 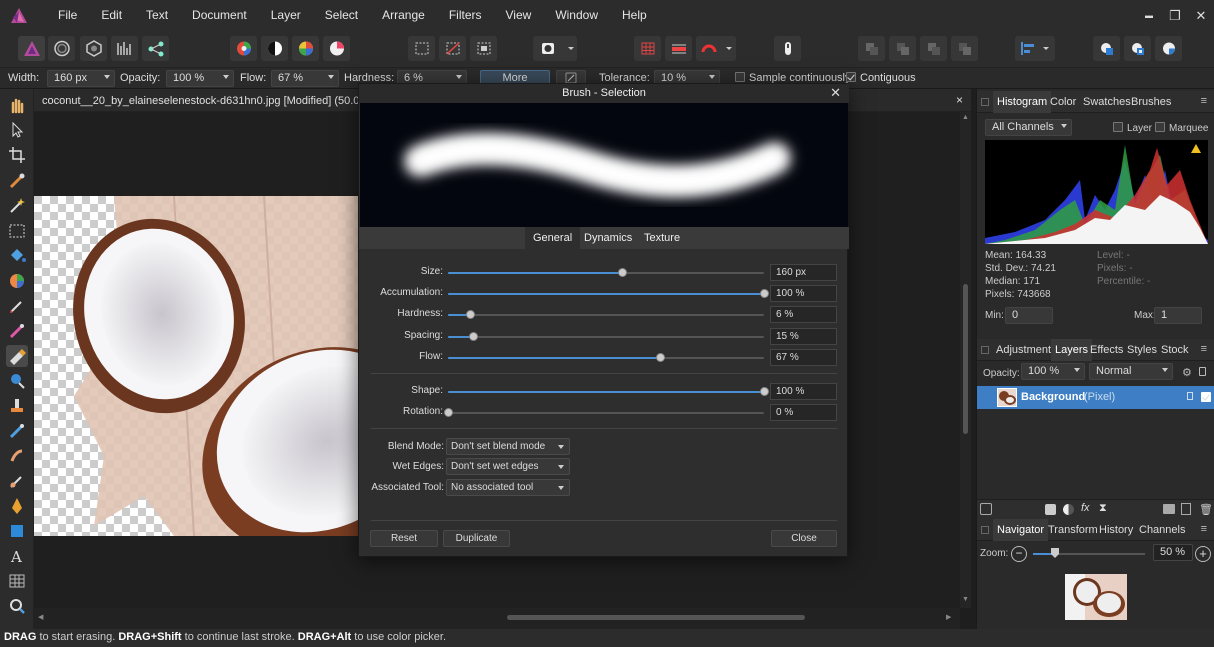 I want to click on liquify-persona-button, so click(x=61, y=48).